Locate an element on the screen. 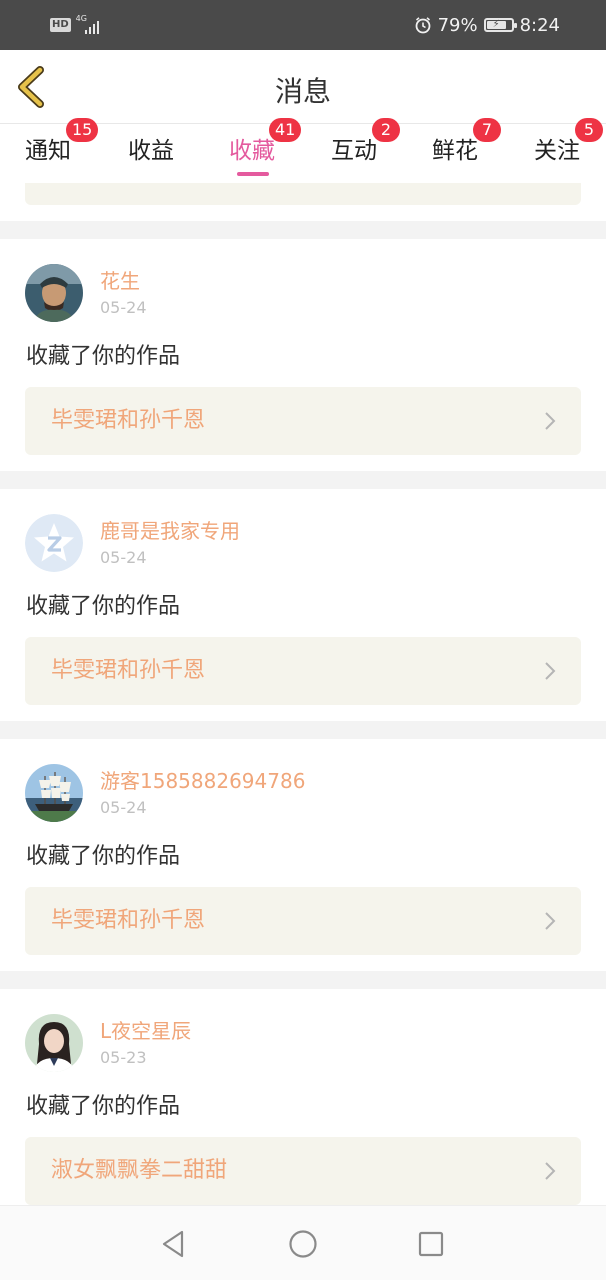  nav-recents-button is located at coordinates (431, 1244).